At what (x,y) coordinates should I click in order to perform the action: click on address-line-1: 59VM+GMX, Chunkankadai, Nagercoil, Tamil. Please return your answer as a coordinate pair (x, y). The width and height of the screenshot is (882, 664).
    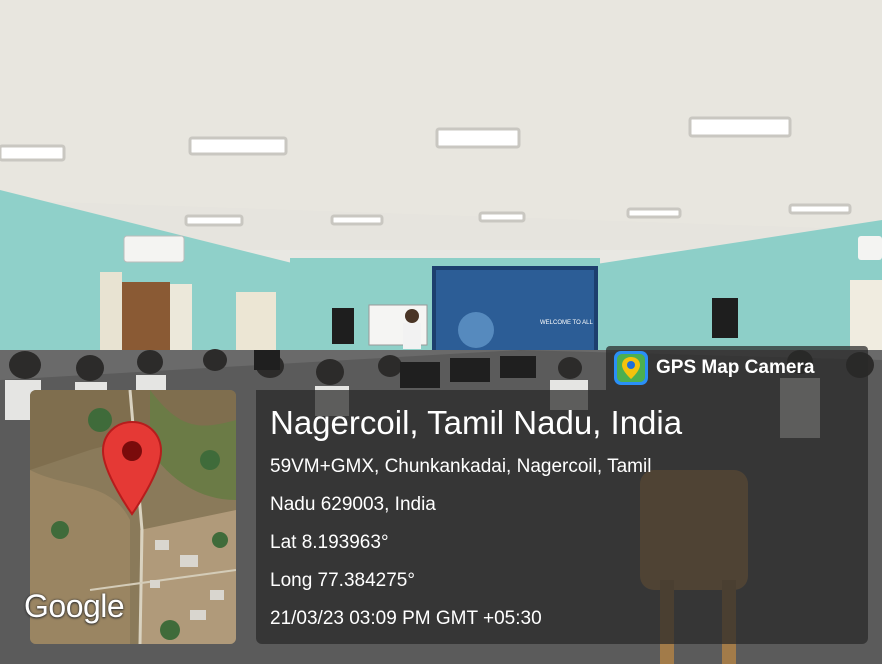
    Looking at the image, I should click on (461, 466).